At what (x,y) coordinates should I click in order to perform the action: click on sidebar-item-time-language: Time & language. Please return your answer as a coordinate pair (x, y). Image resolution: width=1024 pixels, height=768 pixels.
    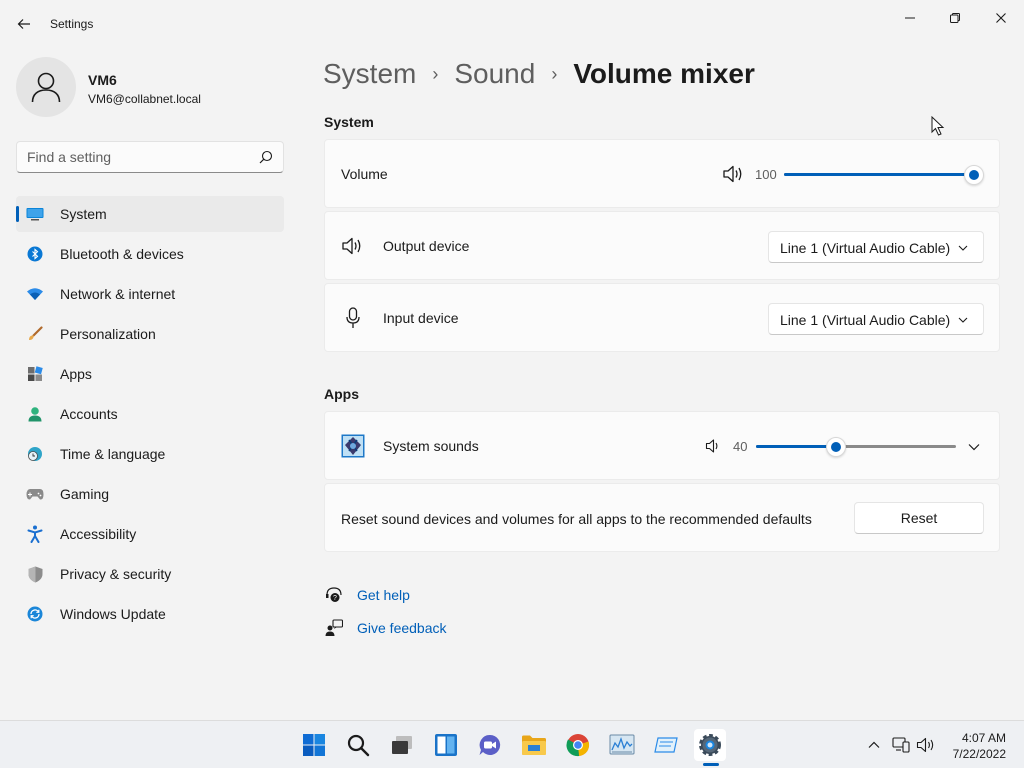
    Looking at the image, I should click on (150, 454).